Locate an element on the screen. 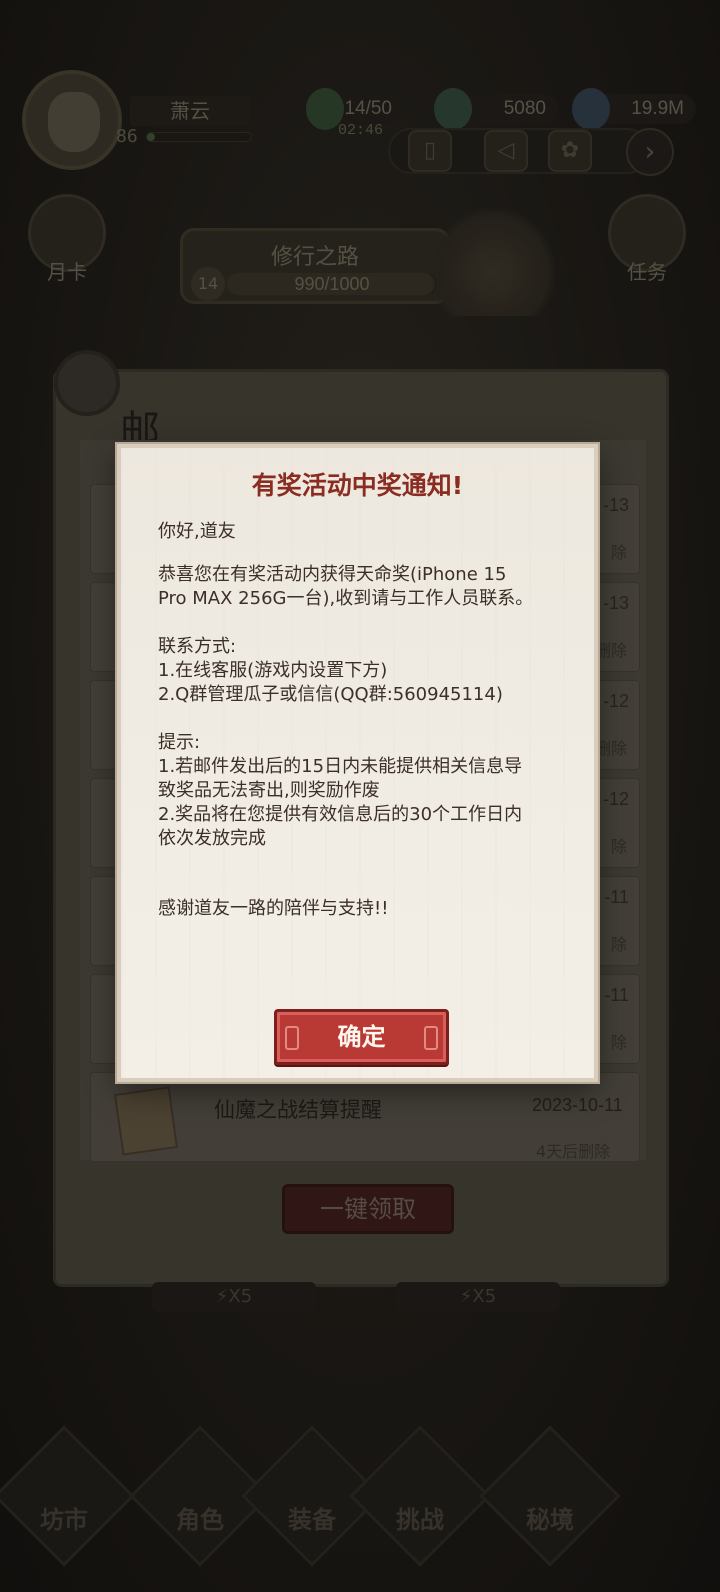  player-avatar is located at coordinates (72, 120).